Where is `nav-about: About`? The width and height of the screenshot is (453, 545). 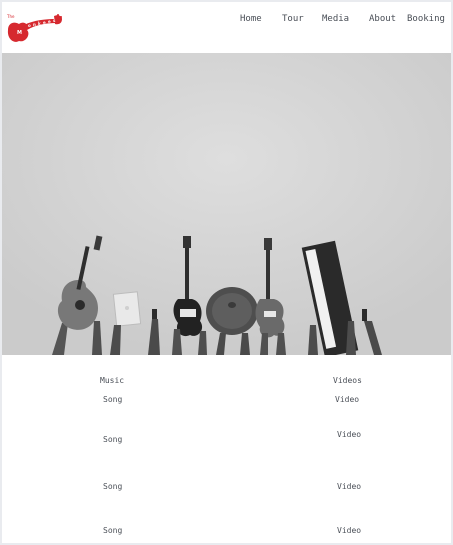 nav-about: About is located at coordinates (382, 19).